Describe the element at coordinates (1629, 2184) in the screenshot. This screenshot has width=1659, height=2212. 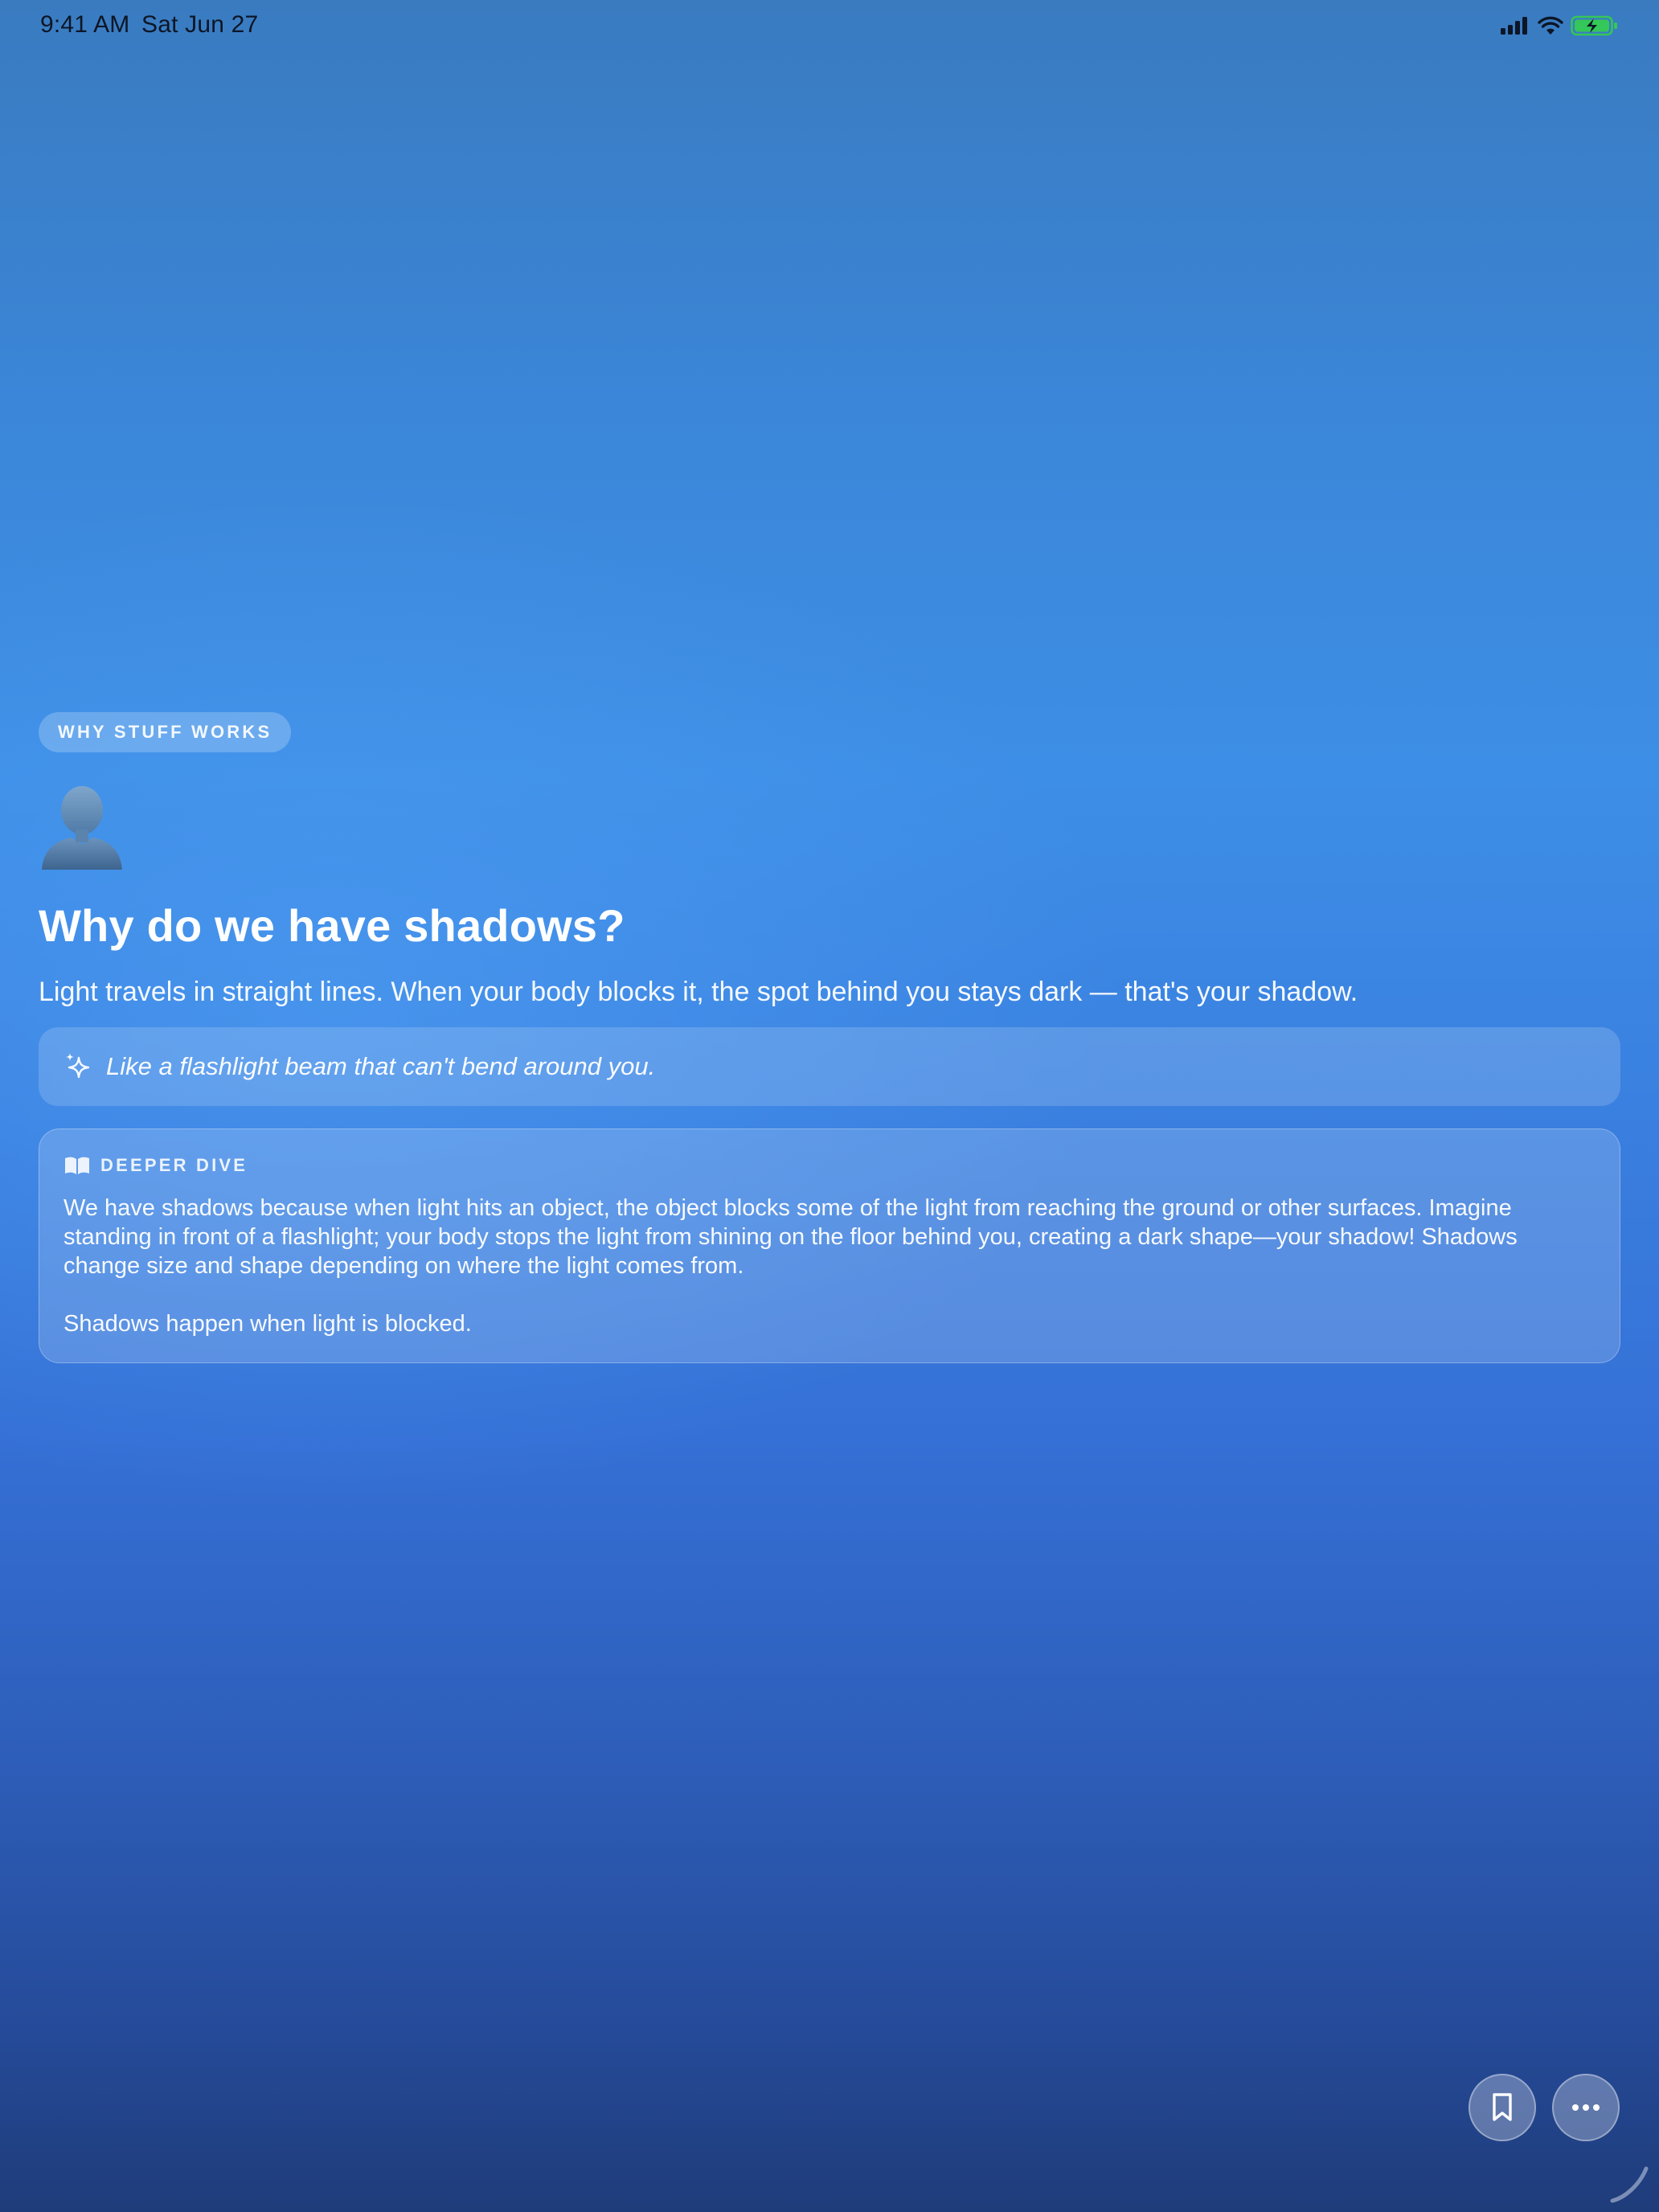
I see `corner-indicator-icon` at that location.